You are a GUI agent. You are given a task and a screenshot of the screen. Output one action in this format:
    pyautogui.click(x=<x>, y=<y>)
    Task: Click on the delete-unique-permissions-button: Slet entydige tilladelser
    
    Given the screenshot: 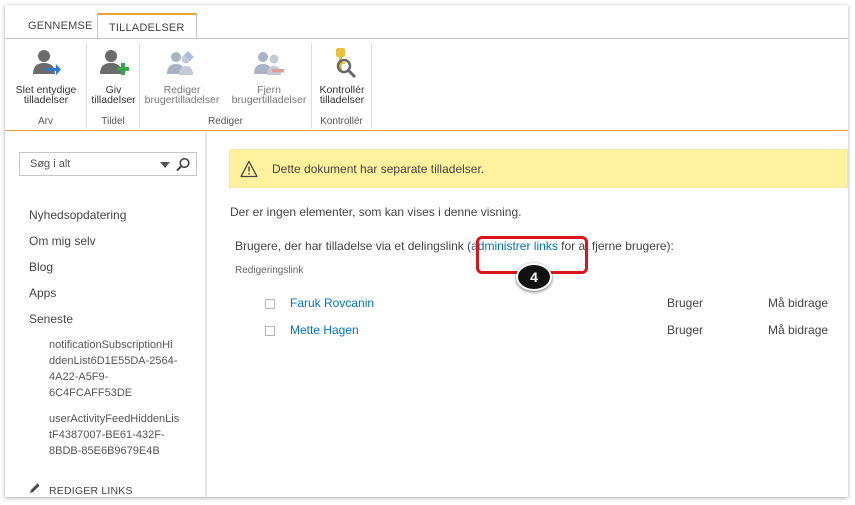 What is the action you would take?
    pyautogui.click(x=46, y=76)
    